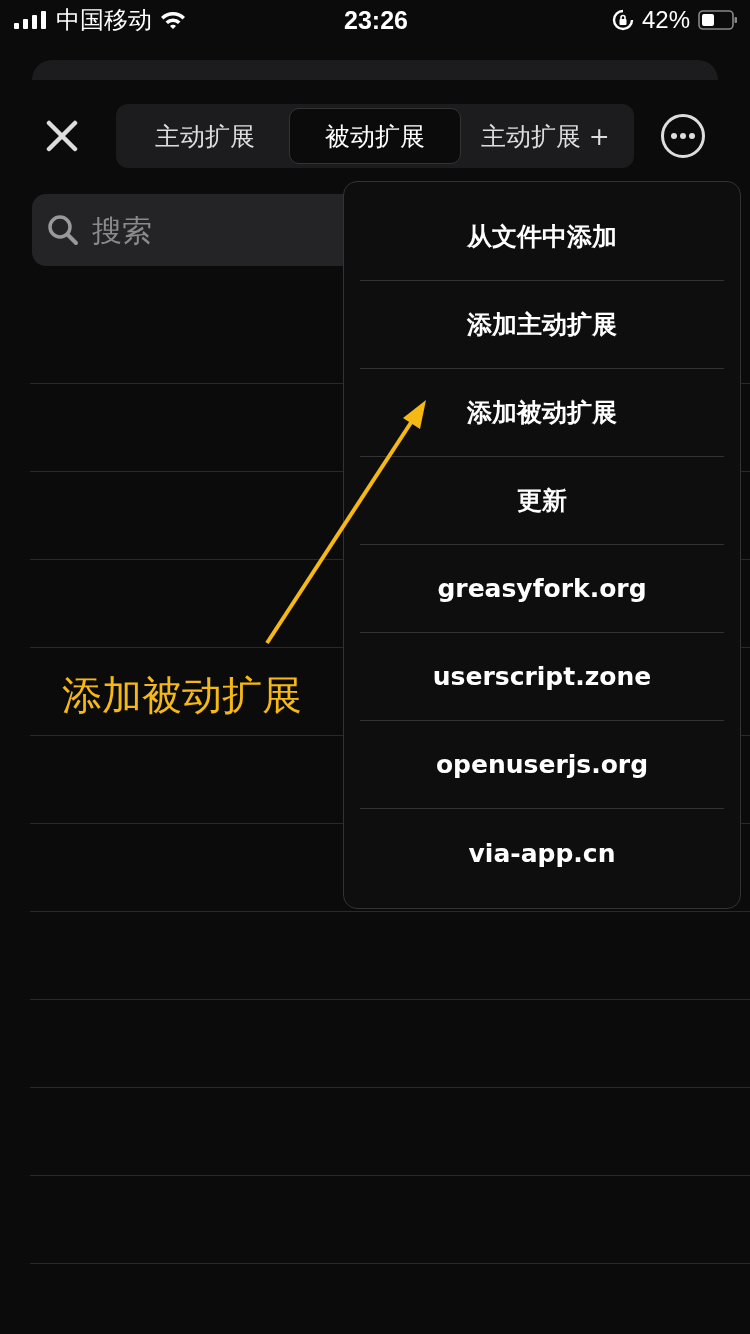 This screenshot has width=750, height=1334. What do you see at coordinates (542, 325) in the screenshot?
I see `menu-item: 添加主动扩展` at bounding box center [542, 325].